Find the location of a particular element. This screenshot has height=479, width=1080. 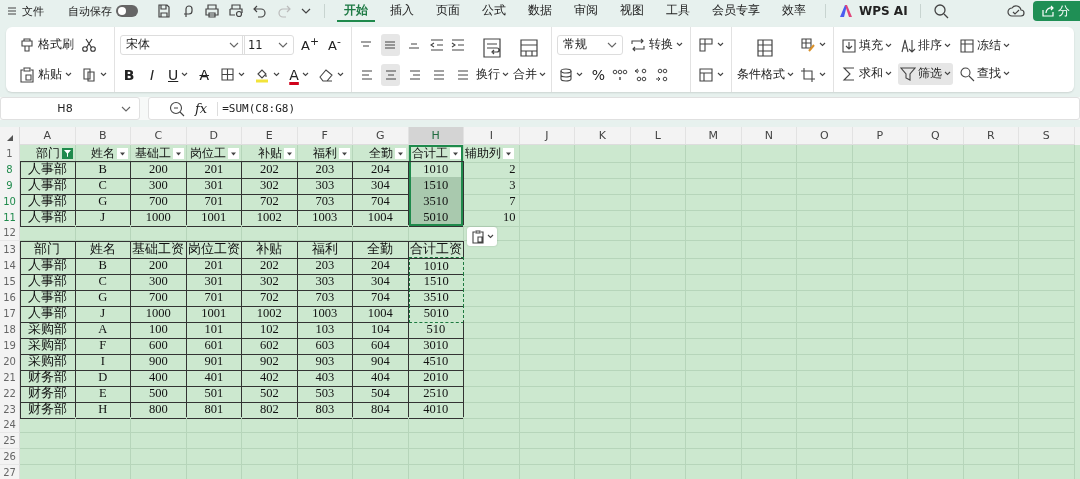

row-header: 25 is located at coordinates (10, 441).